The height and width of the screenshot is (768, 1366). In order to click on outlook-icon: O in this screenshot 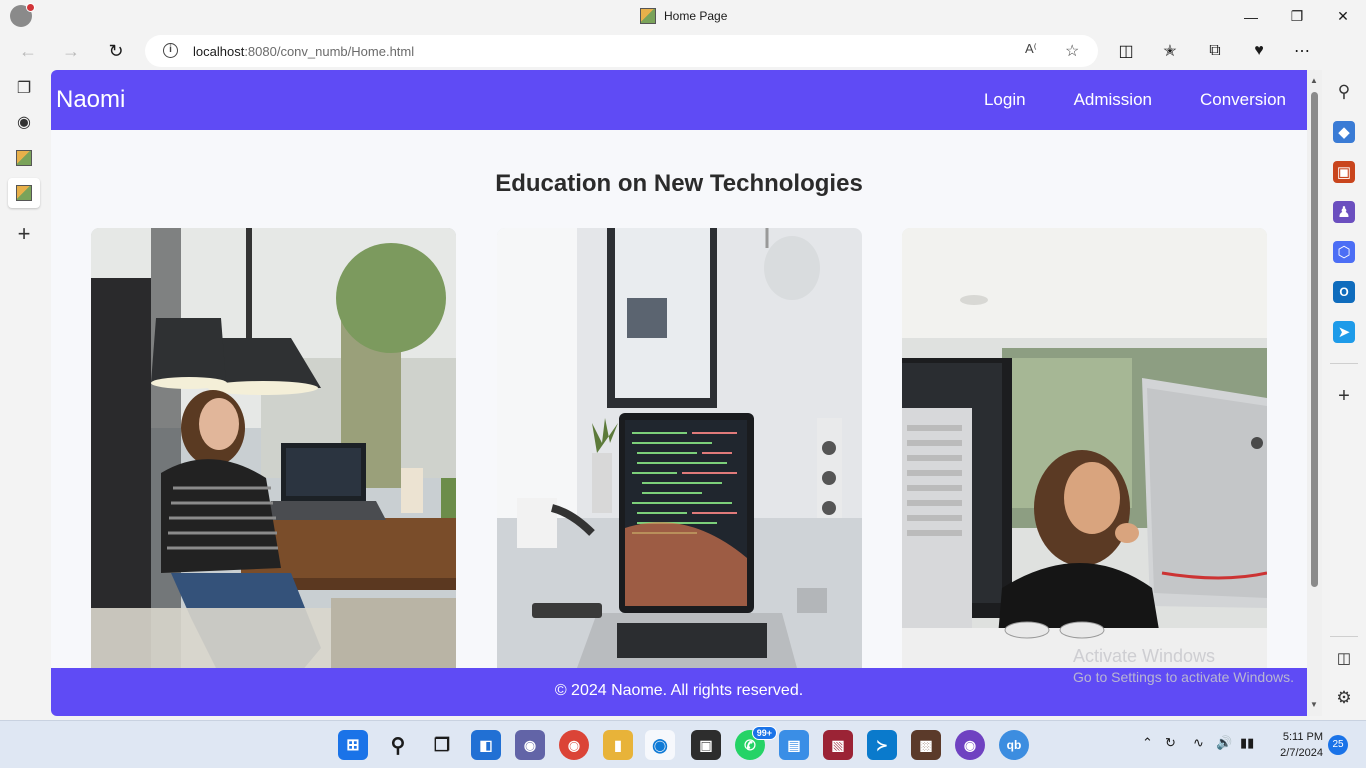, I will do `click(1344, 292)`.